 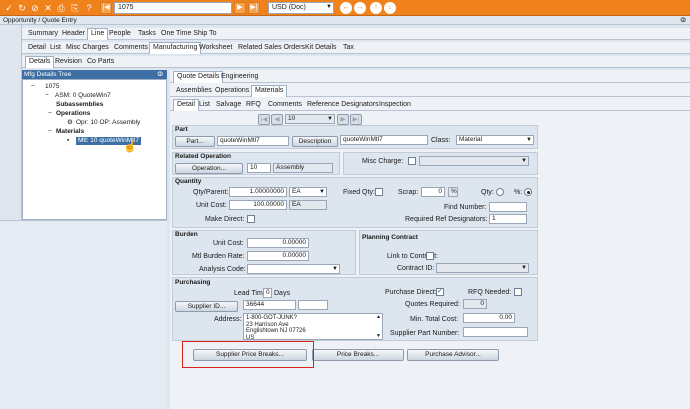 I want to click on burden-unit-cost-field: 0.00000, so click(x=278, y=243).